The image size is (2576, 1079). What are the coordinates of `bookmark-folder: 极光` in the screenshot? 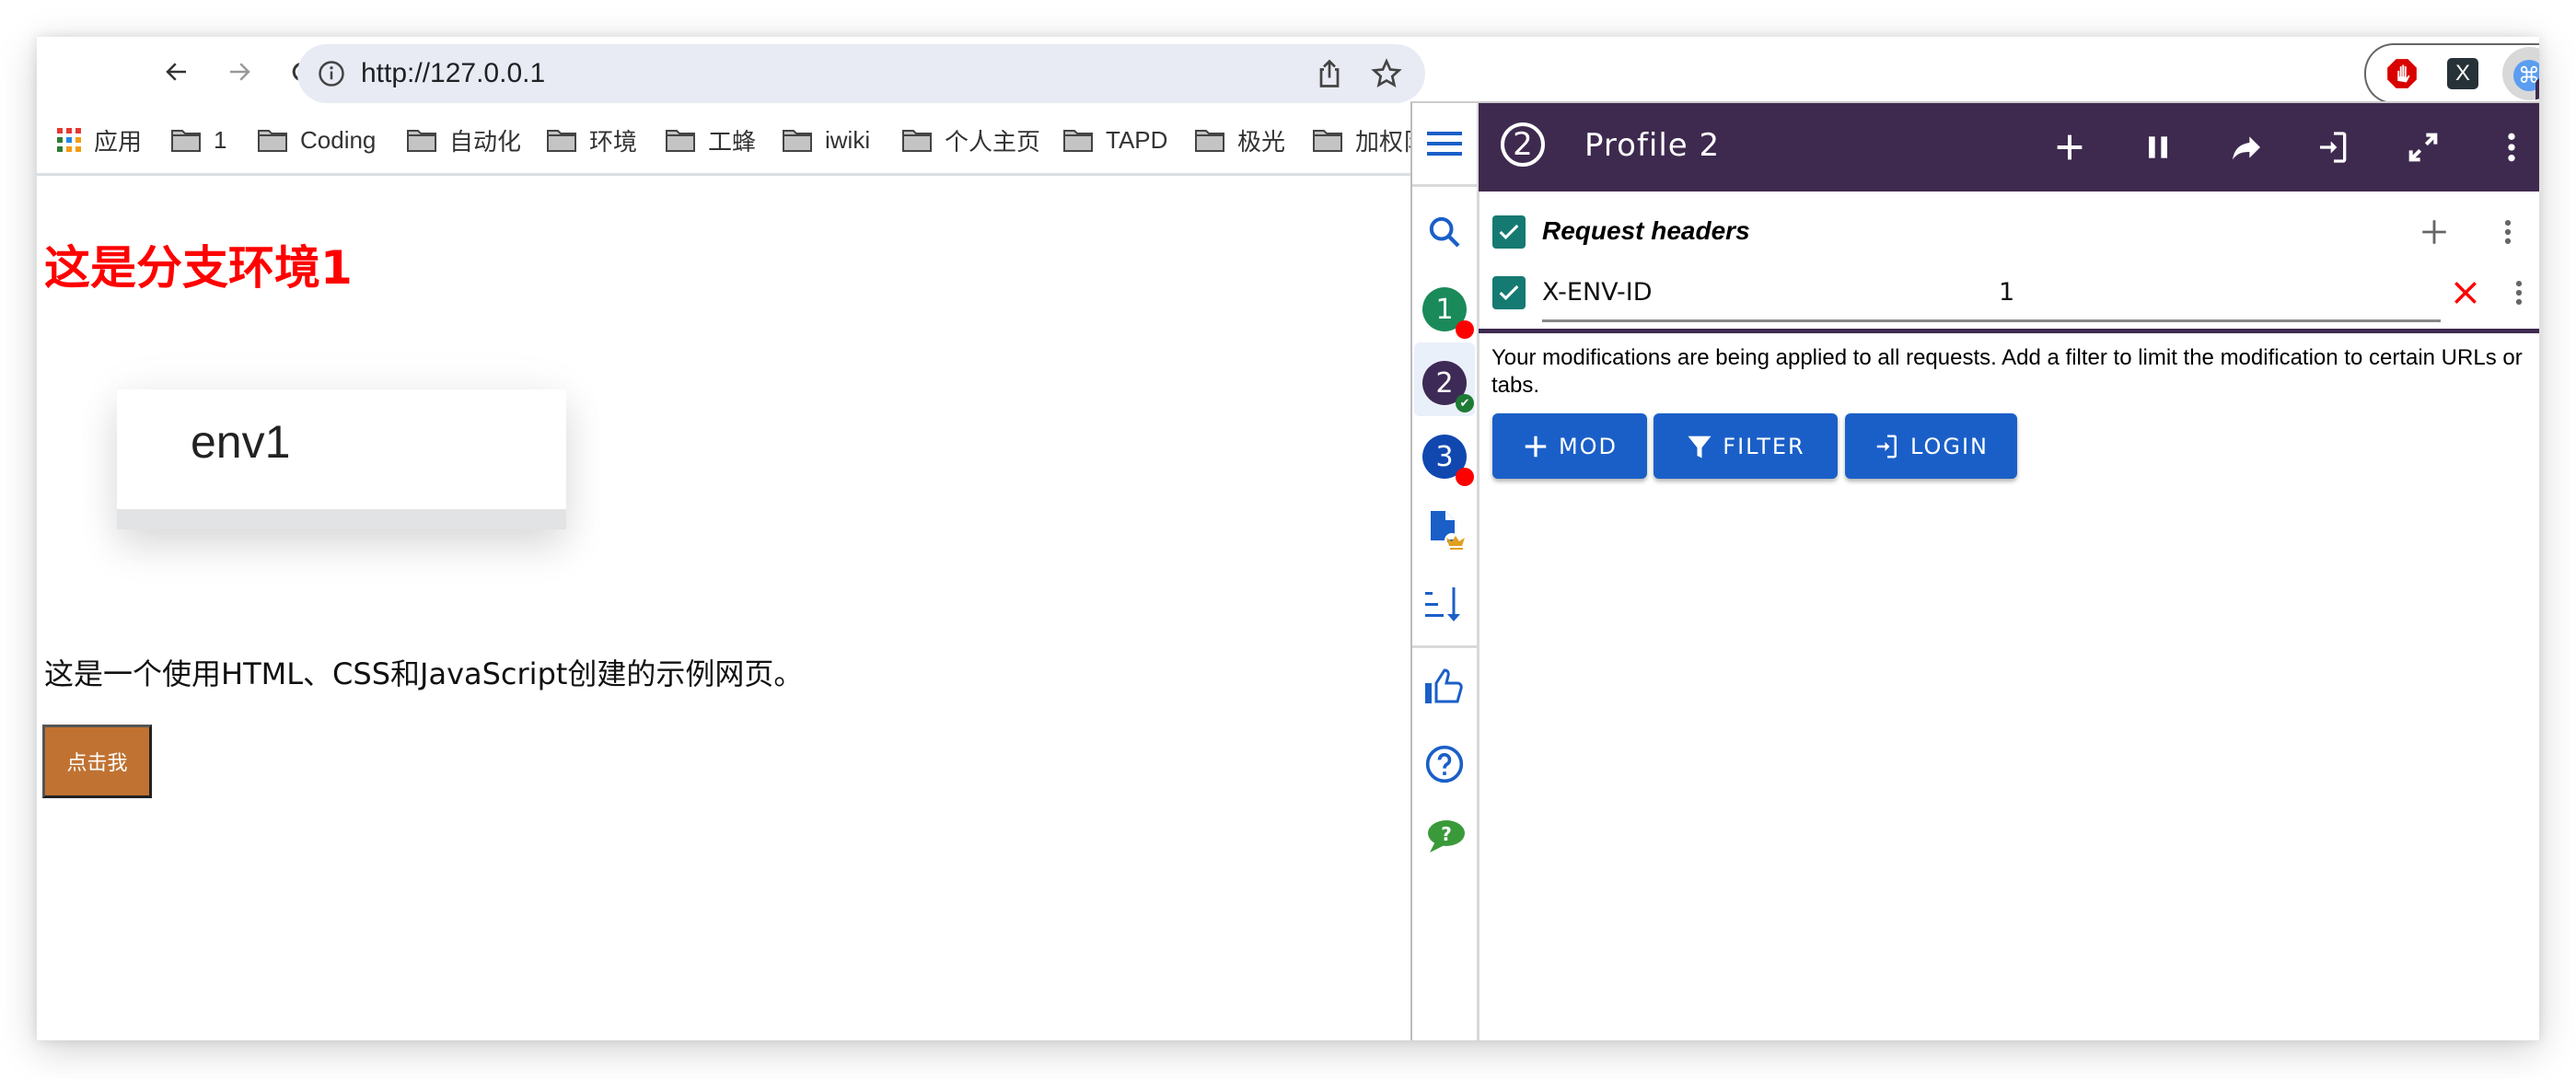 It's located at (1240, 140).